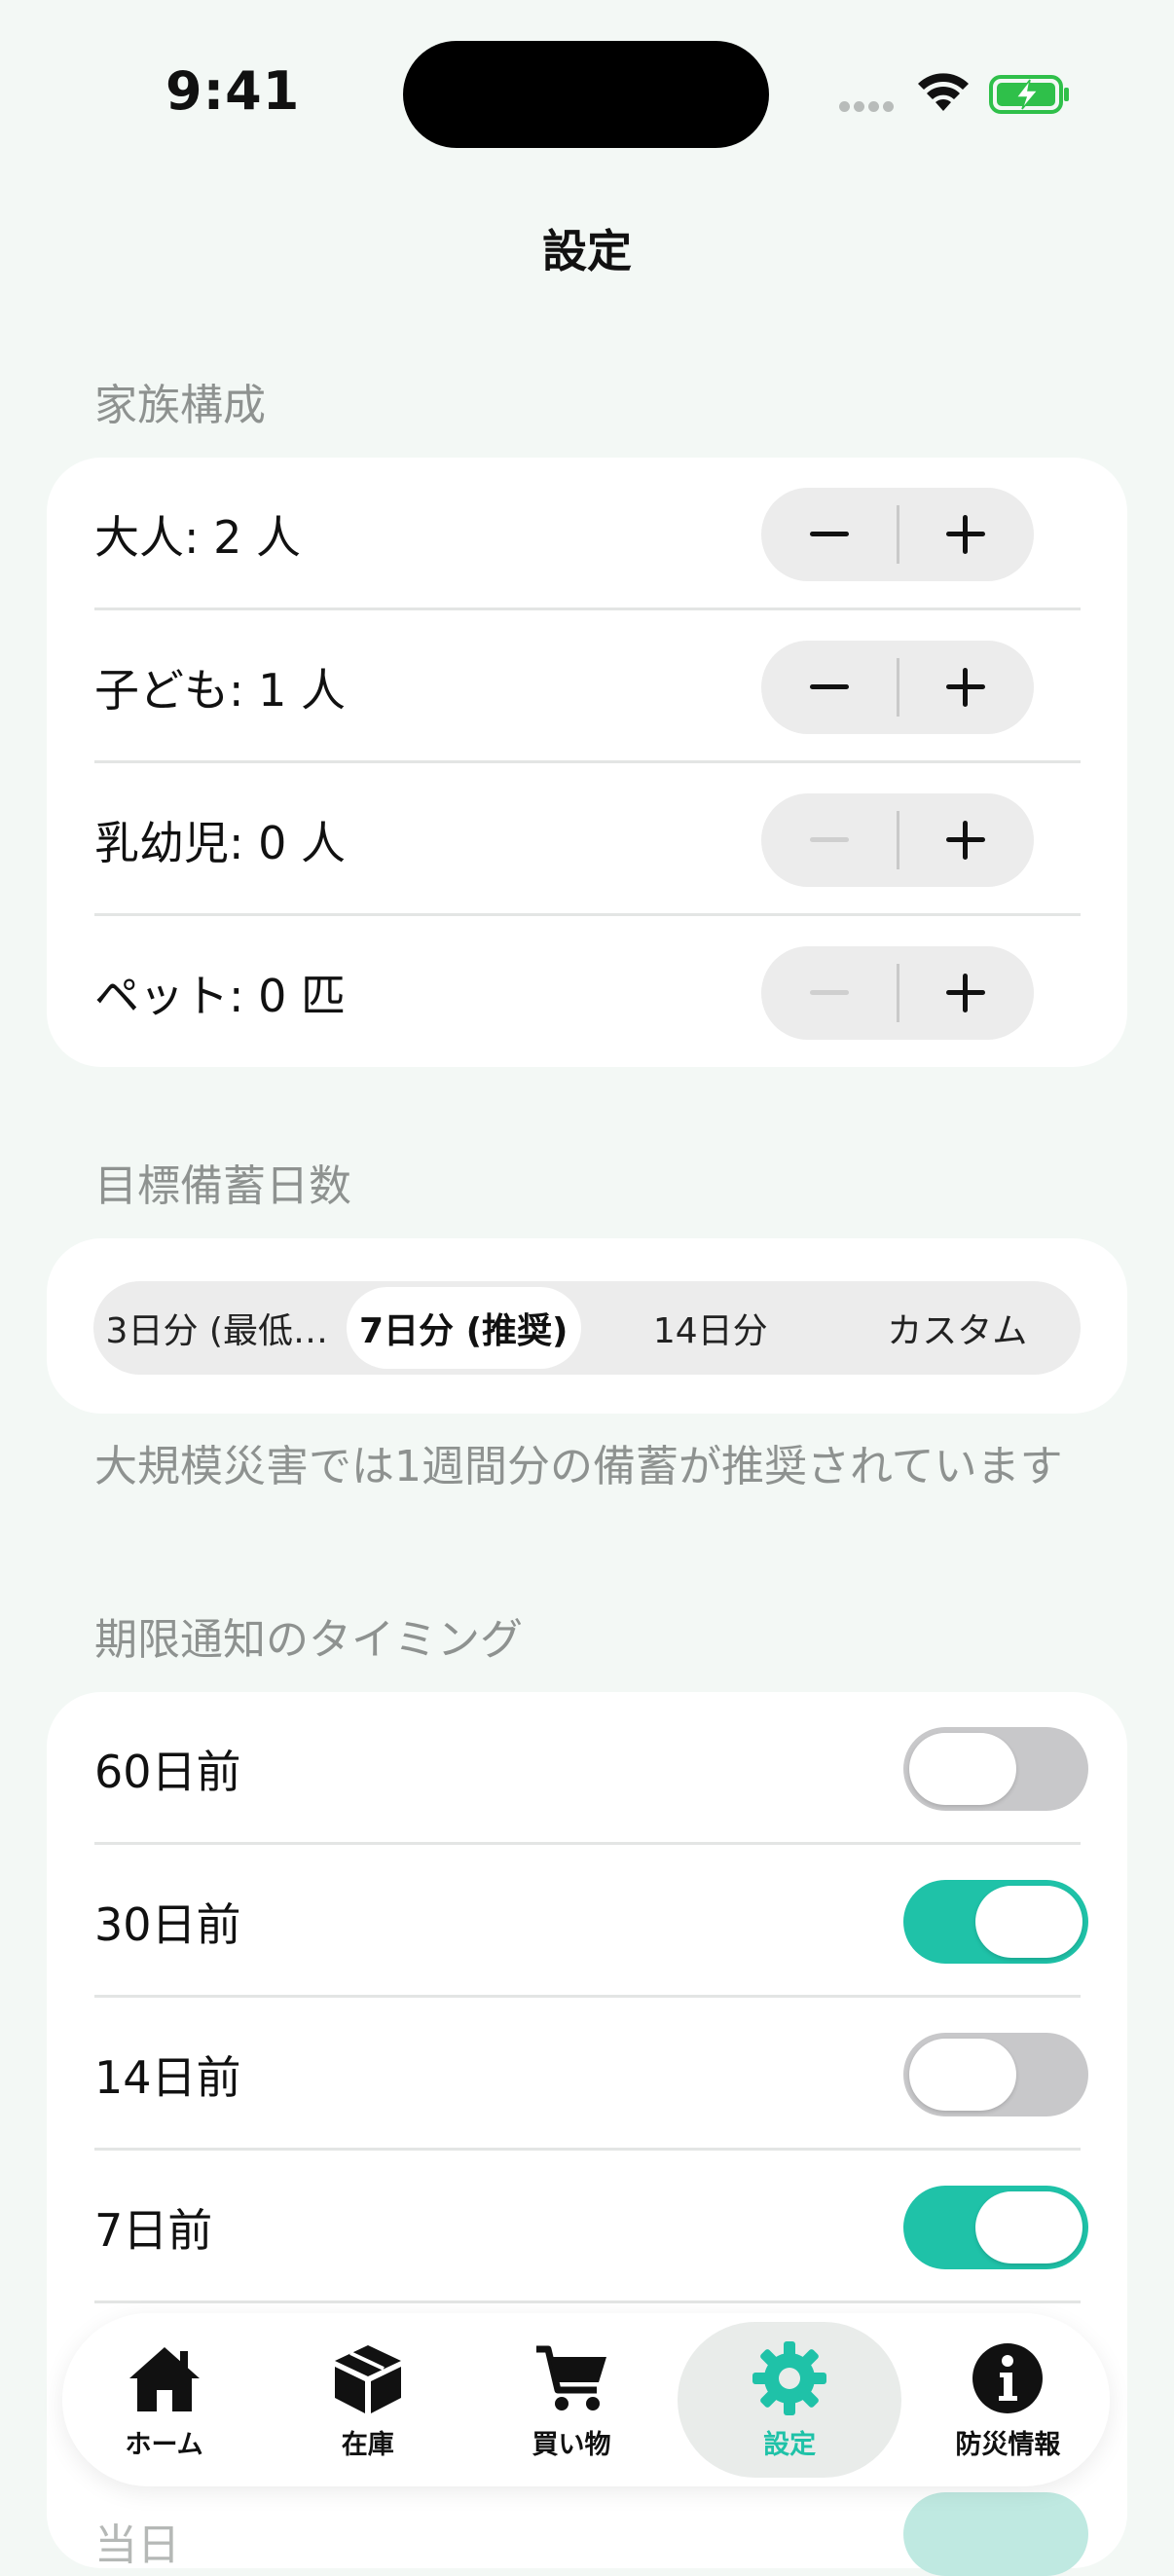  I want to click on pets-decrement-button, so click(829, 993).